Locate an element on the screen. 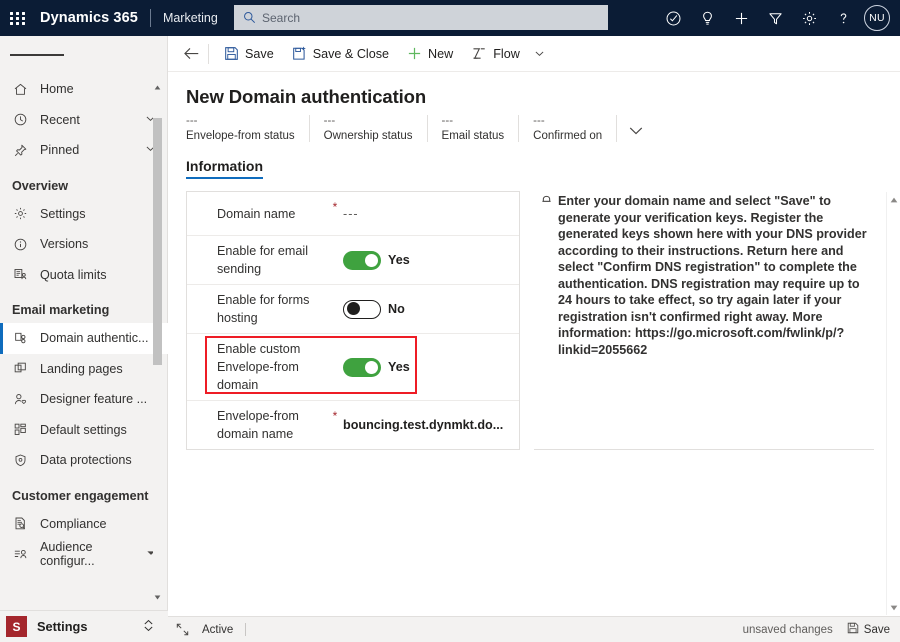 This screenshot has width=900, height=642. tab-label: Information is located at coordinates (224, 166).